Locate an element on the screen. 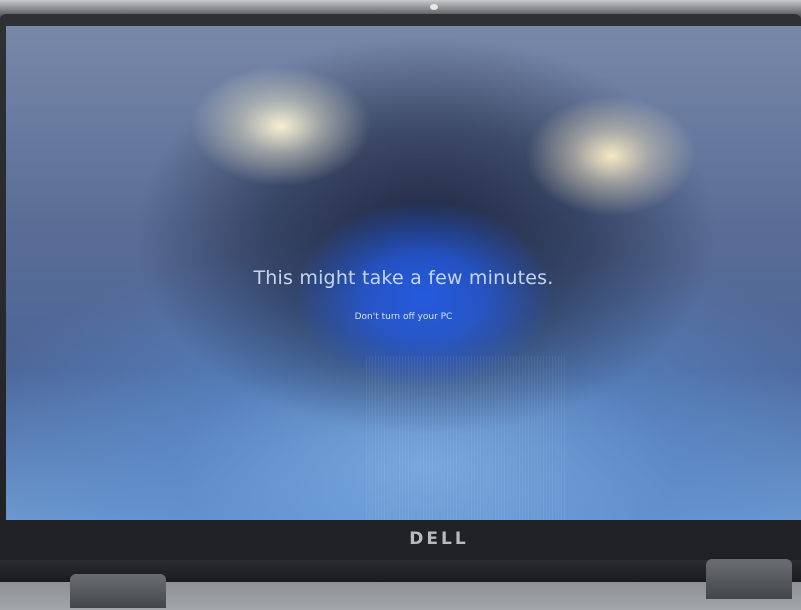 The image size is (801, 610). brand-logo: DELL is located at coordinates (439, 538).